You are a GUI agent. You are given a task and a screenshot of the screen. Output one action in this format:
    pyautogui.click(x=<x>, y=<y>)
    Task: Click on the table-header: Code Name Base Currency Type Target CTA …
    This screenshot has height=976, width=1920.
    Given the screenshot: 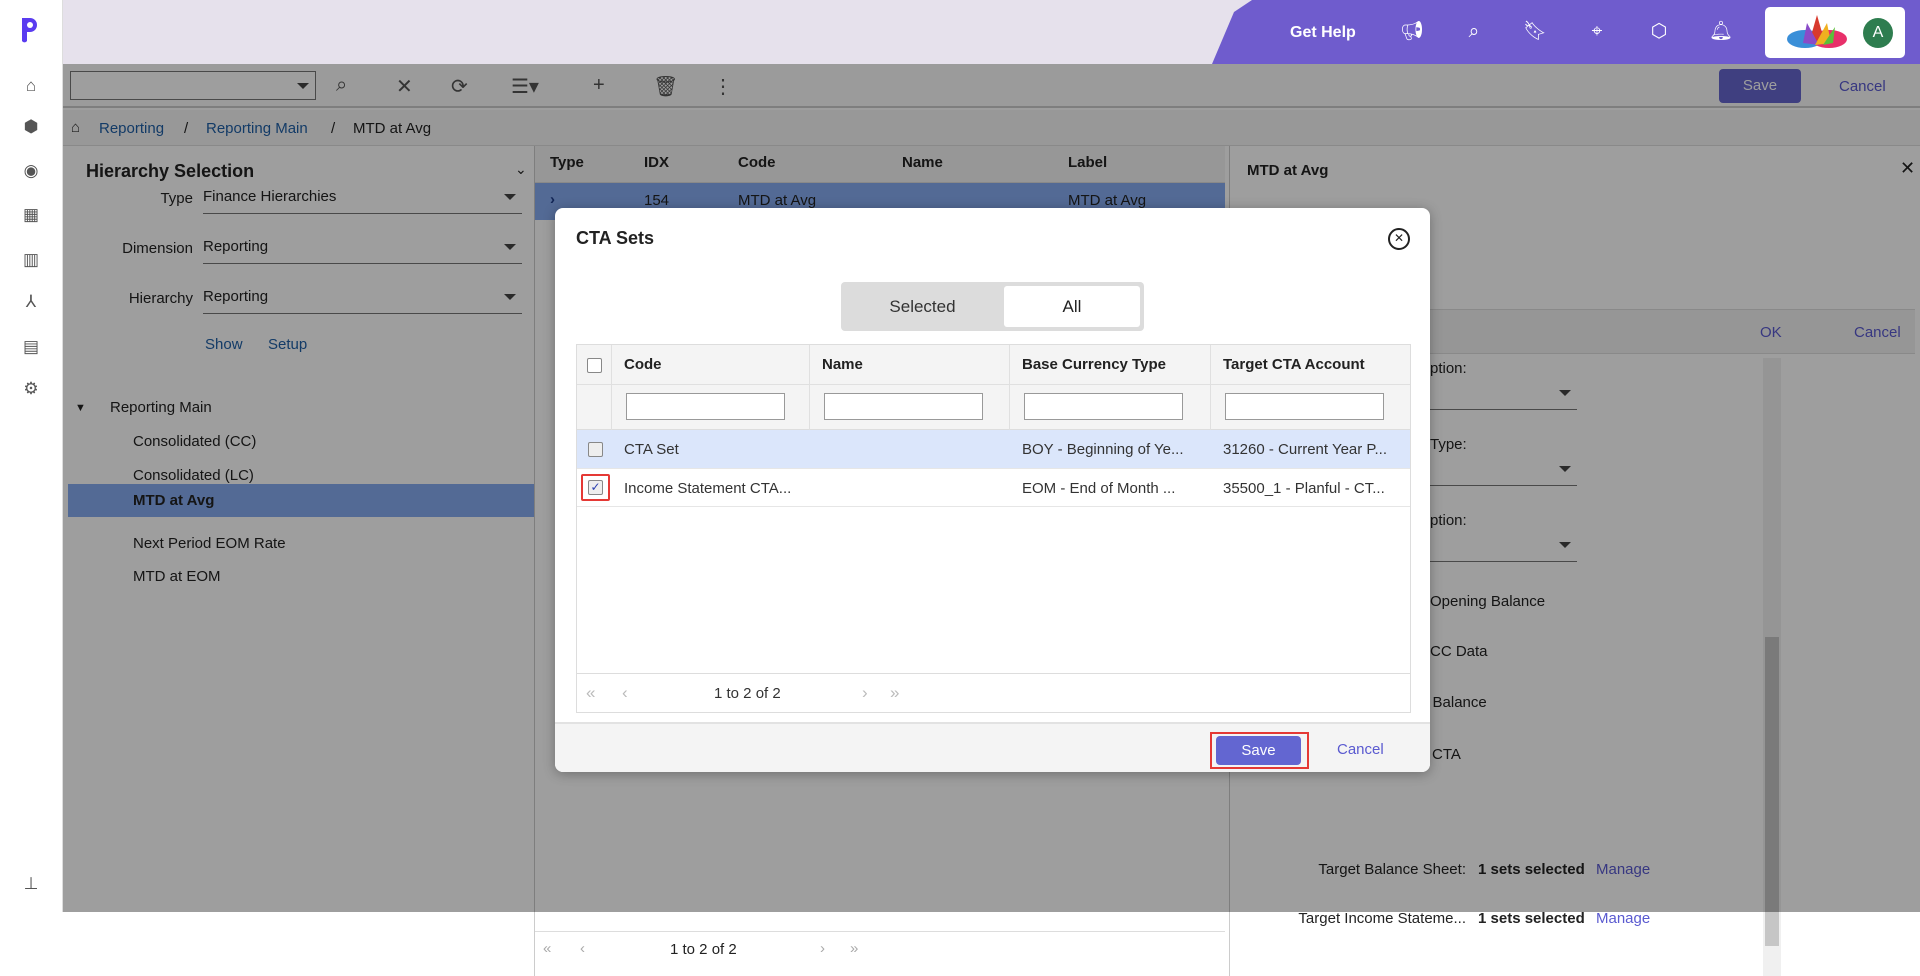 What is the action you would take?
    pyautogui.click(x=993, y=387)
    